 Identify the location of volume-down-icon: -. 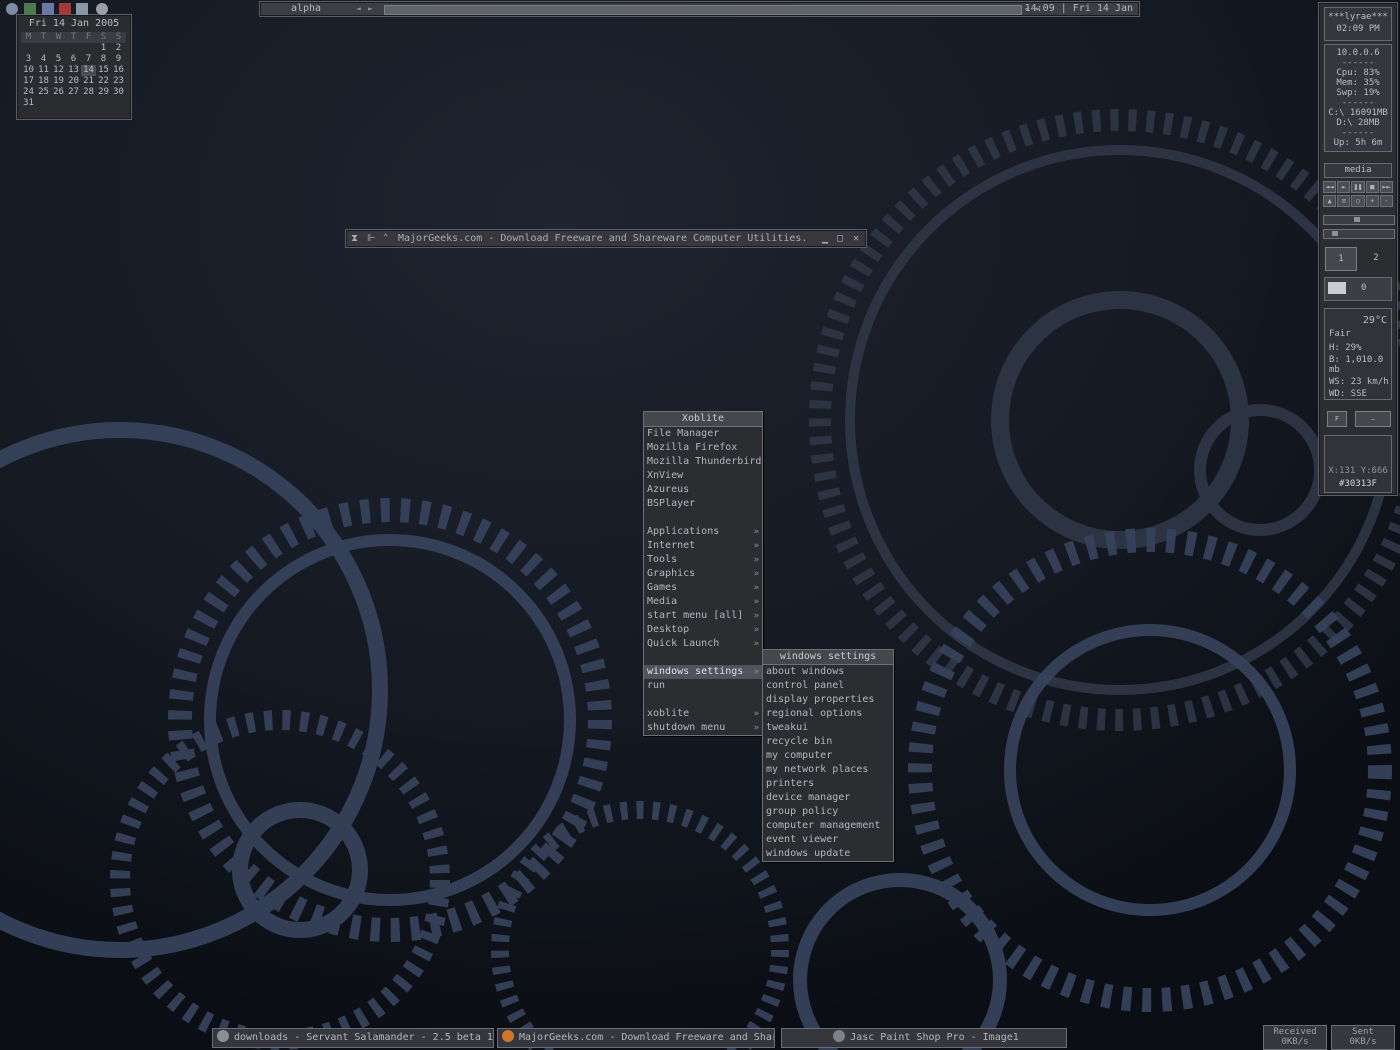
(1386, 201).